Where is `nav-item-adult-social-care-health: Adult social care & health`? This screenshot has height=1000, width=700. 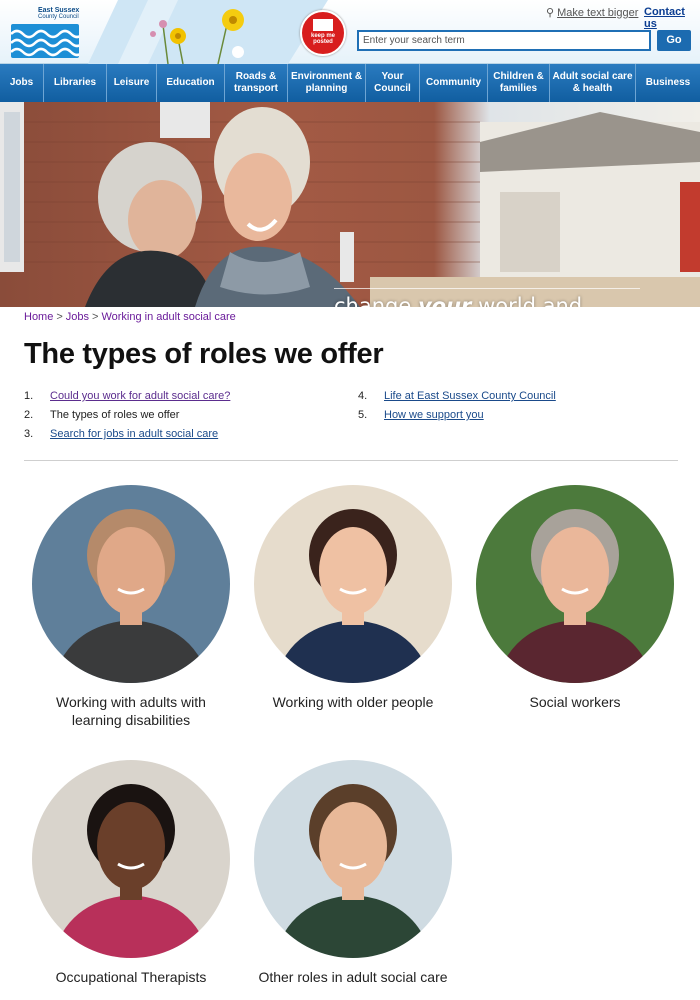
nav-item-adult-social-care-health: Adult social care & health is located at coordinates (593, 83).